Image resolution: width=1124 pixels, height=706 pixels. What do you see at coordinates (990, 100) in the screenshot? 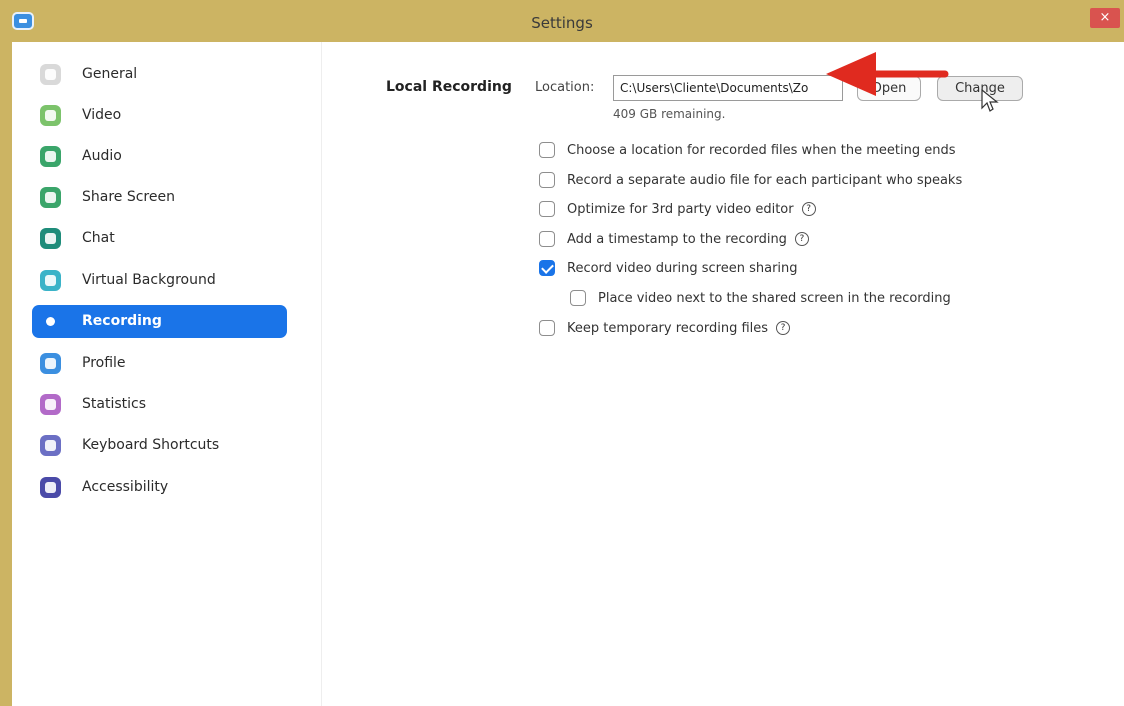
I see `mouse-pointer-icon` at bounding box center [990, 100].